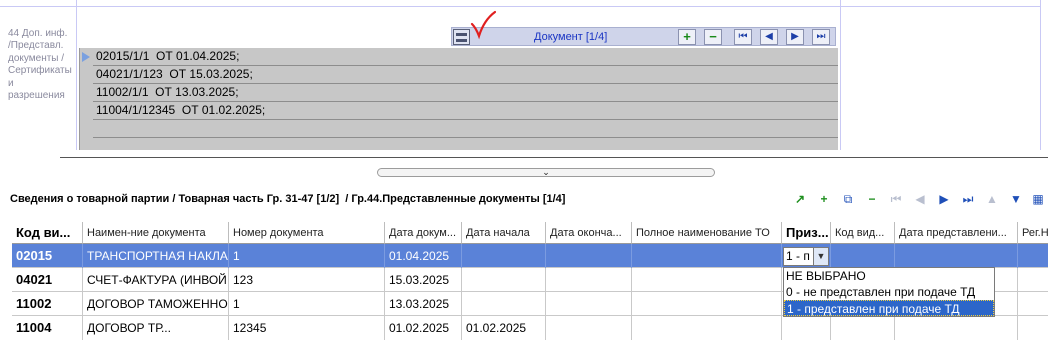 The width and height of the screenshot is (1048, 340). I want to click on current-row-arrow-icon, so click(86, 57).